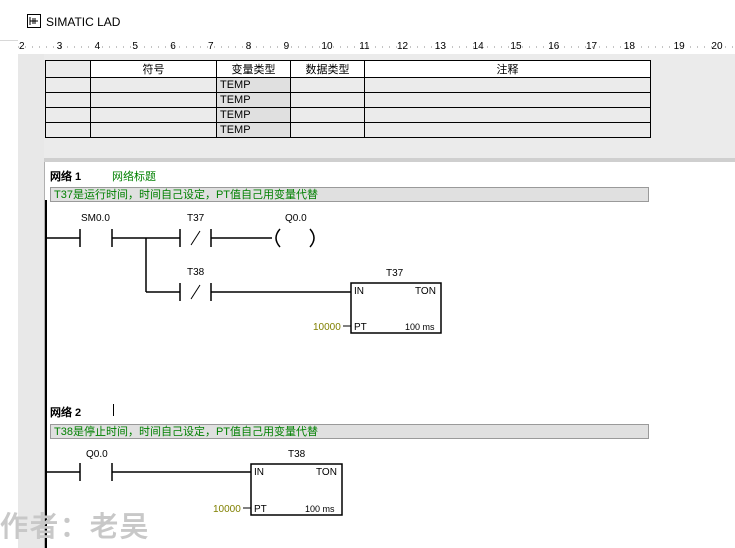 The image size is (735, 548). Describe the element at coordinates (554, 46) in the screenshot. I see `ruler-tick: 16` at that location.